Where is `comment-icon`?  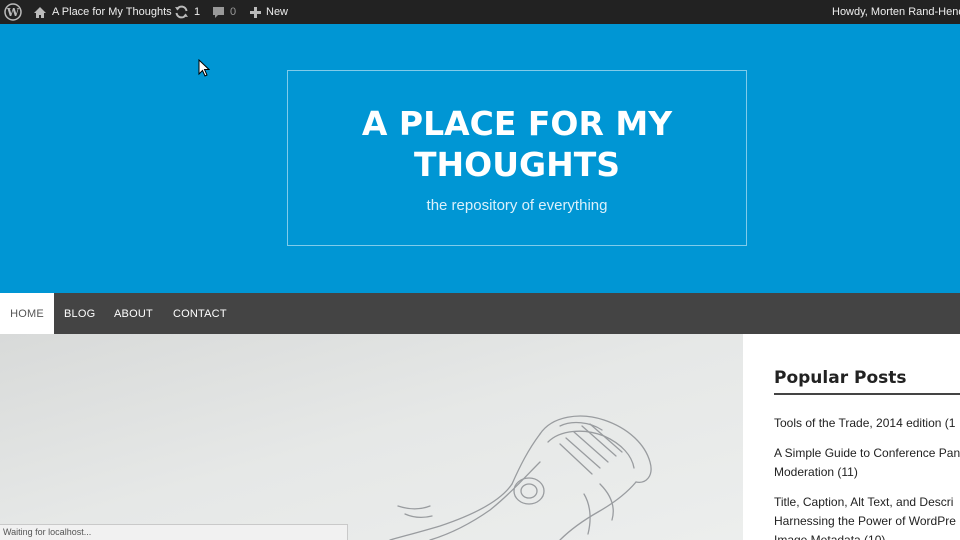 comment-icon is located at coordinates (218, 12).